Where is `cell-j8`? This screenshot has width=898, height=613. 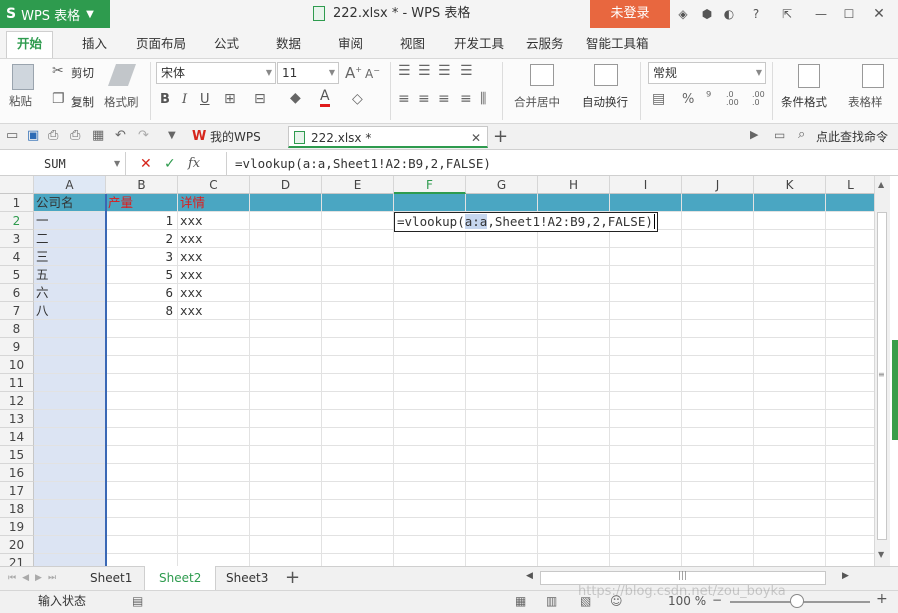
cell-j8 is located at coordinates (718, 329).